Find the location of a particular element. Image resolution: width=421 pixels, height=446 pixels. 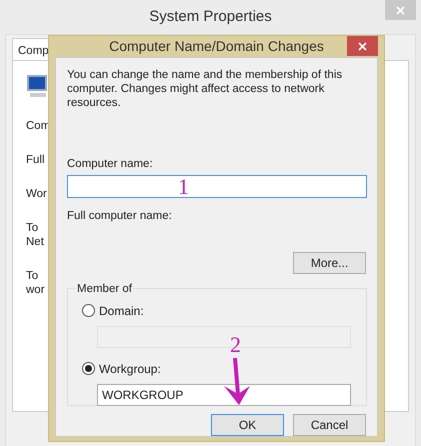

window-title: System Properties is located at coordinates (210, 16).